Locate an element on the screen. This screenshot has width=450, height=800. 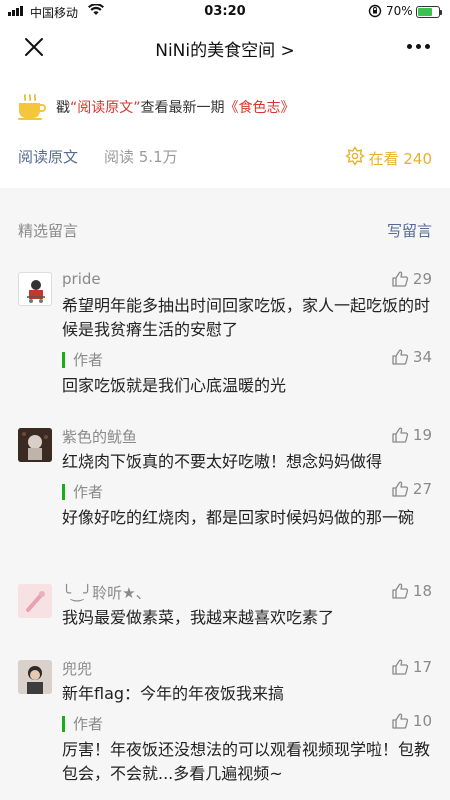
reply-like-button: 34 is located at coordinates (411, 357).